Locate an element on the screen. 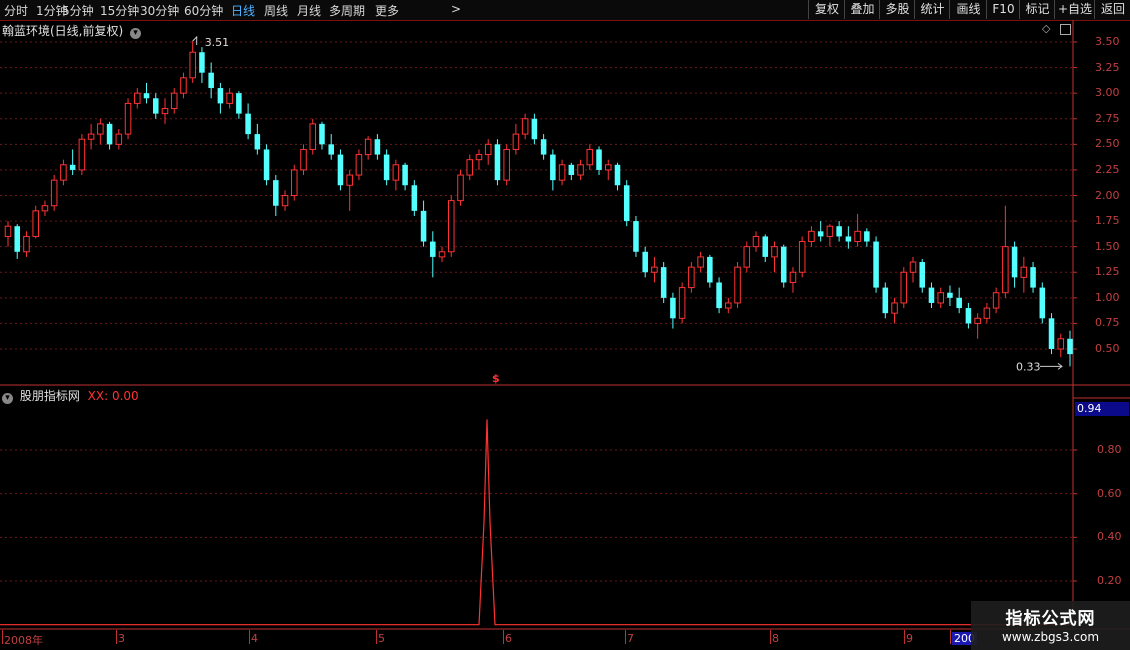  indicator-current-value-badge: 0.94 is located at coordinates (1102, 409).